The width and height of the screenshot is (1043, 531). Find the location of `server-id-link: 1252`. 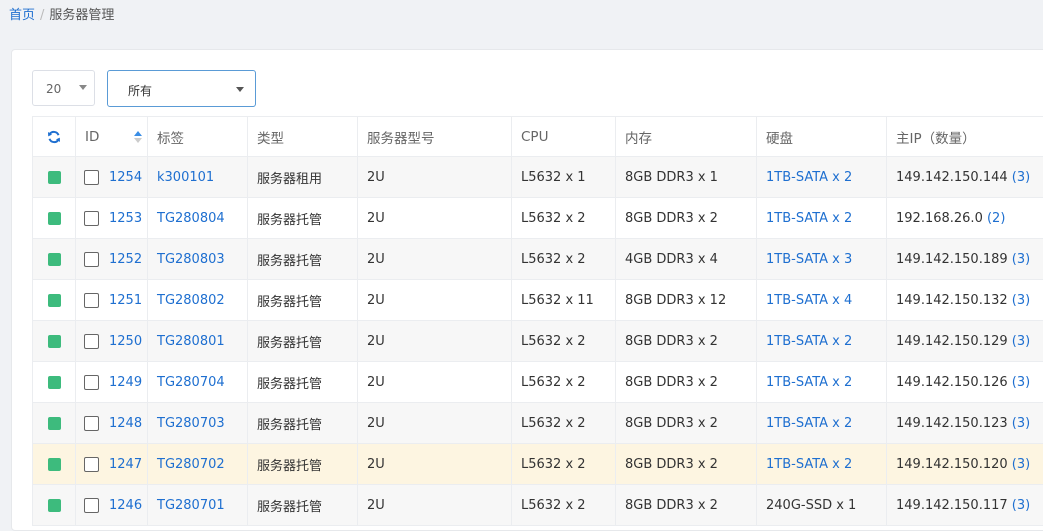

server-id-link: 1252 is located at coordinates (125, 259).